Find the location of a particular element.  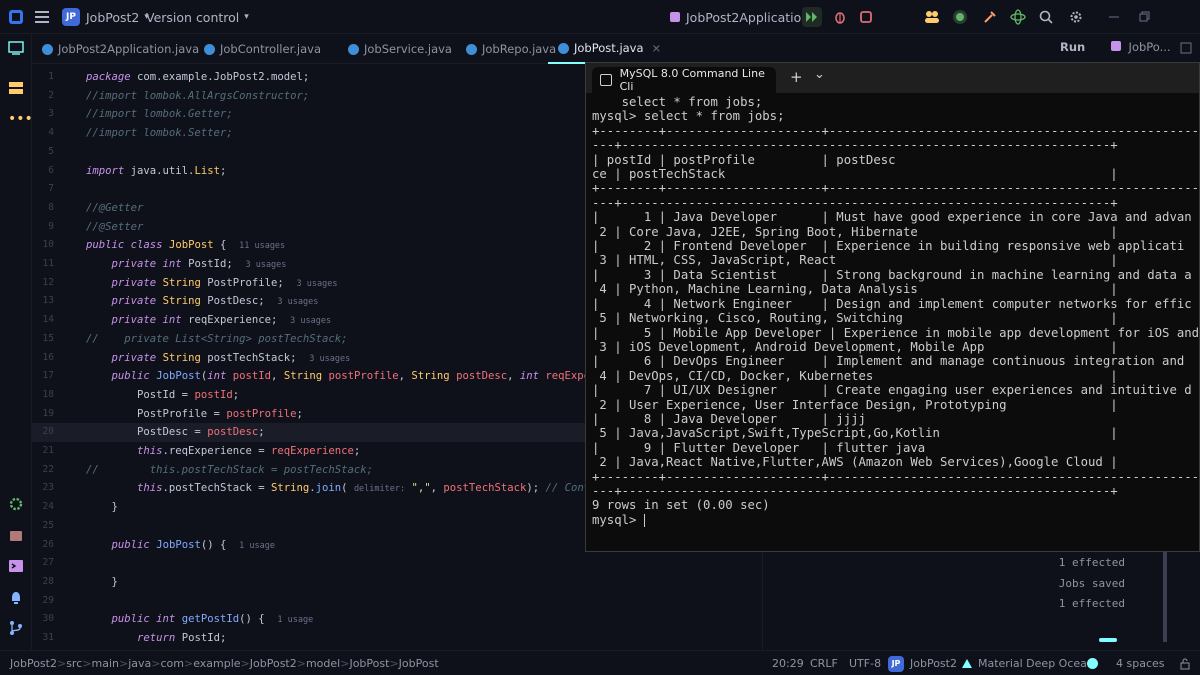

file-encoding: UTF-8 is located at coordinates (865, 663).